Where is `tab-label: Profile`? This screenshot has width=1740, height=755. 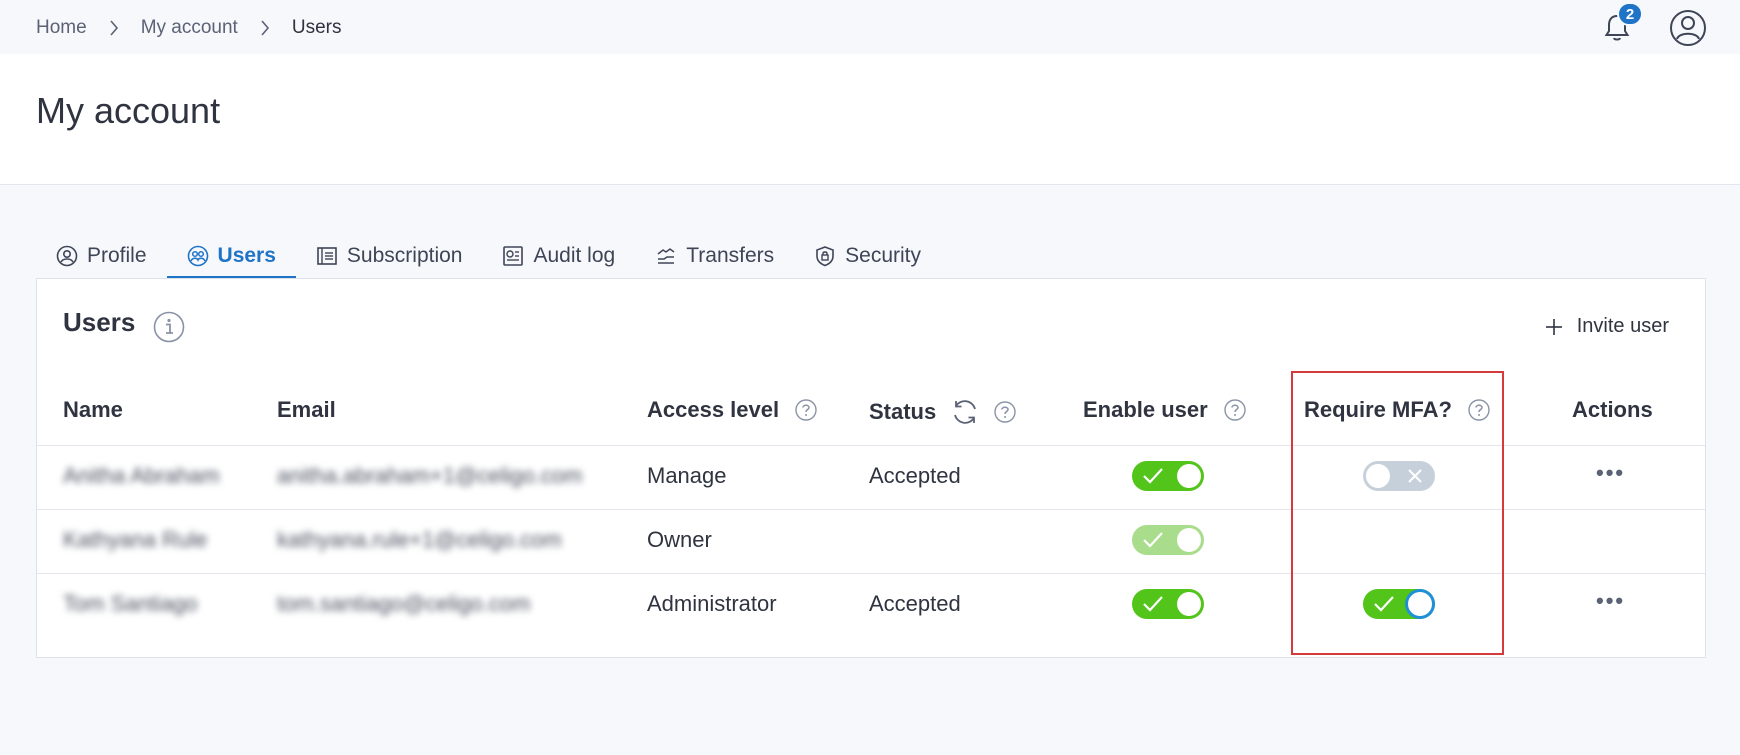 tab-label: Profile is located at coordinates (117, 255).